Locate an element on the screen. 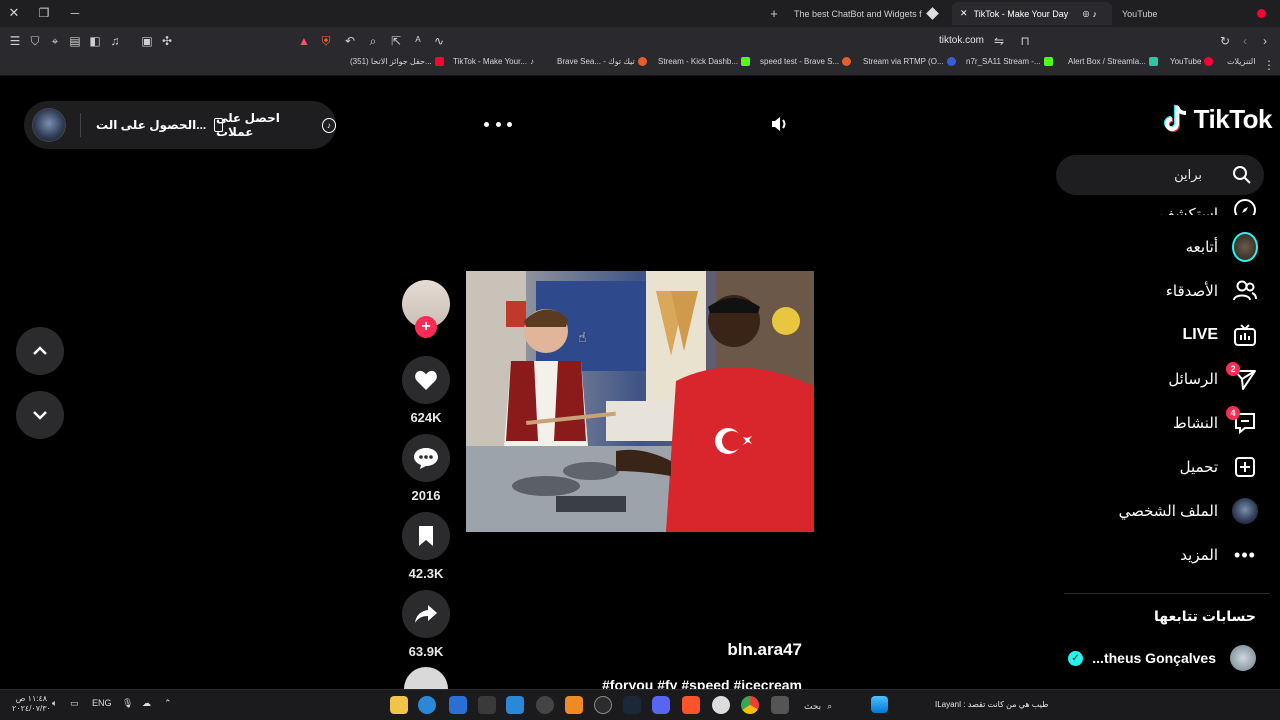 The width and height of the screenshot is (1280, 720). brave-icon is located at coordinates (691, 705).